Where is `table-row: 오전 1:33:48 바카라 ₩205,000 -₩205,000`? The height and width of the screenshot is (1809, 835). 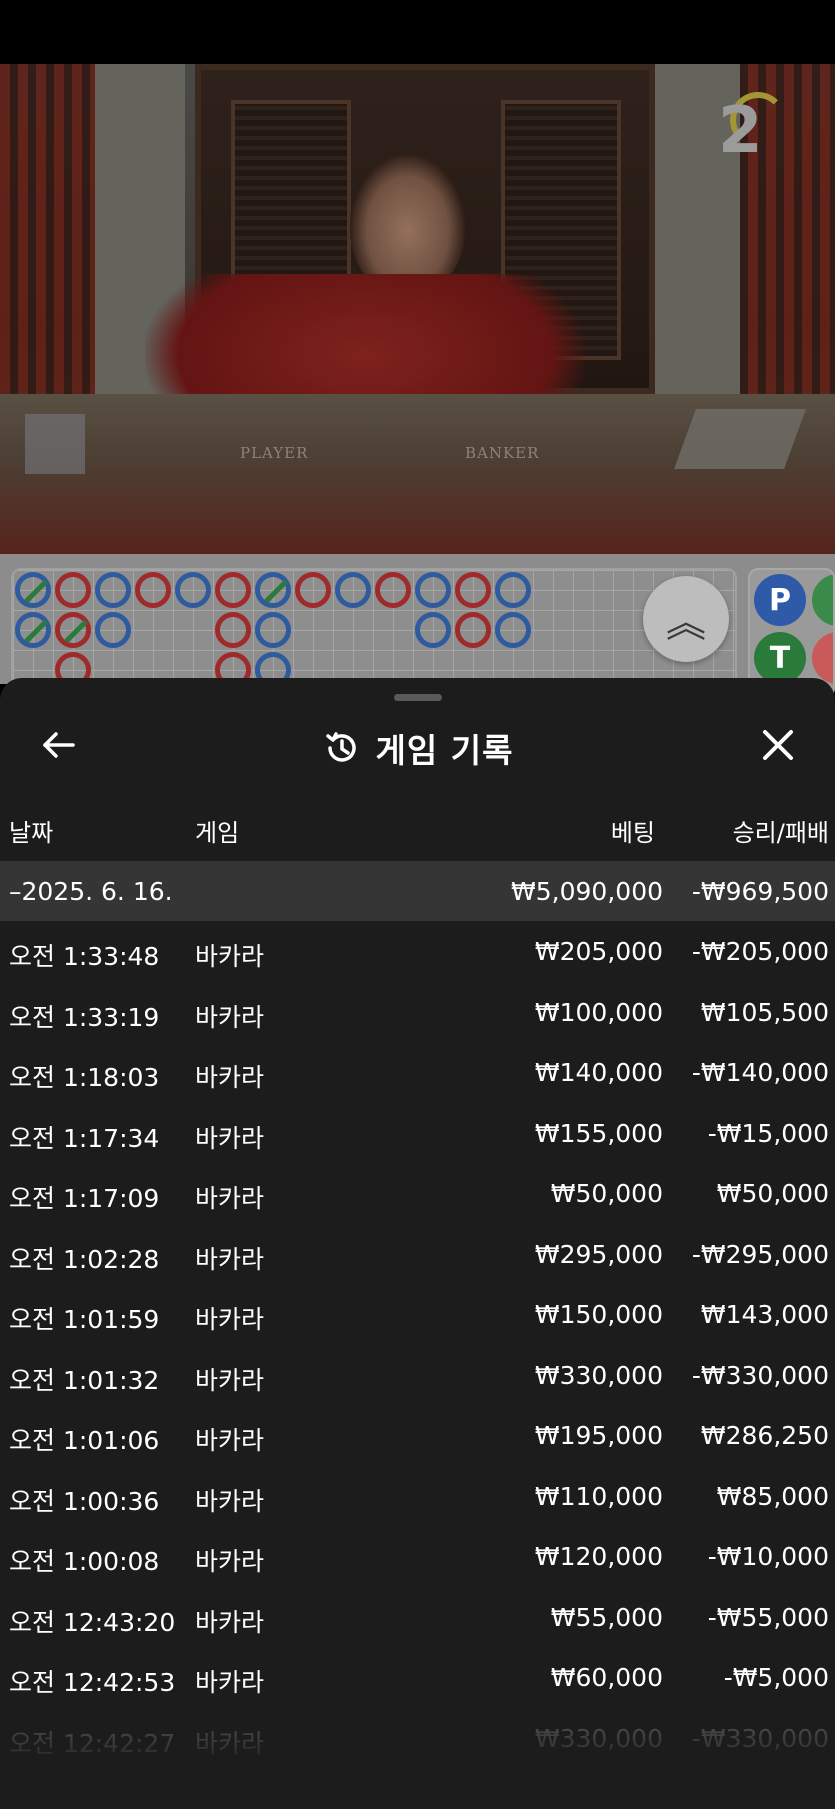
table-row: 오전 1:33:48 바카라 ₩205,000 -₩205,000 is located at coordinates (417, 951).